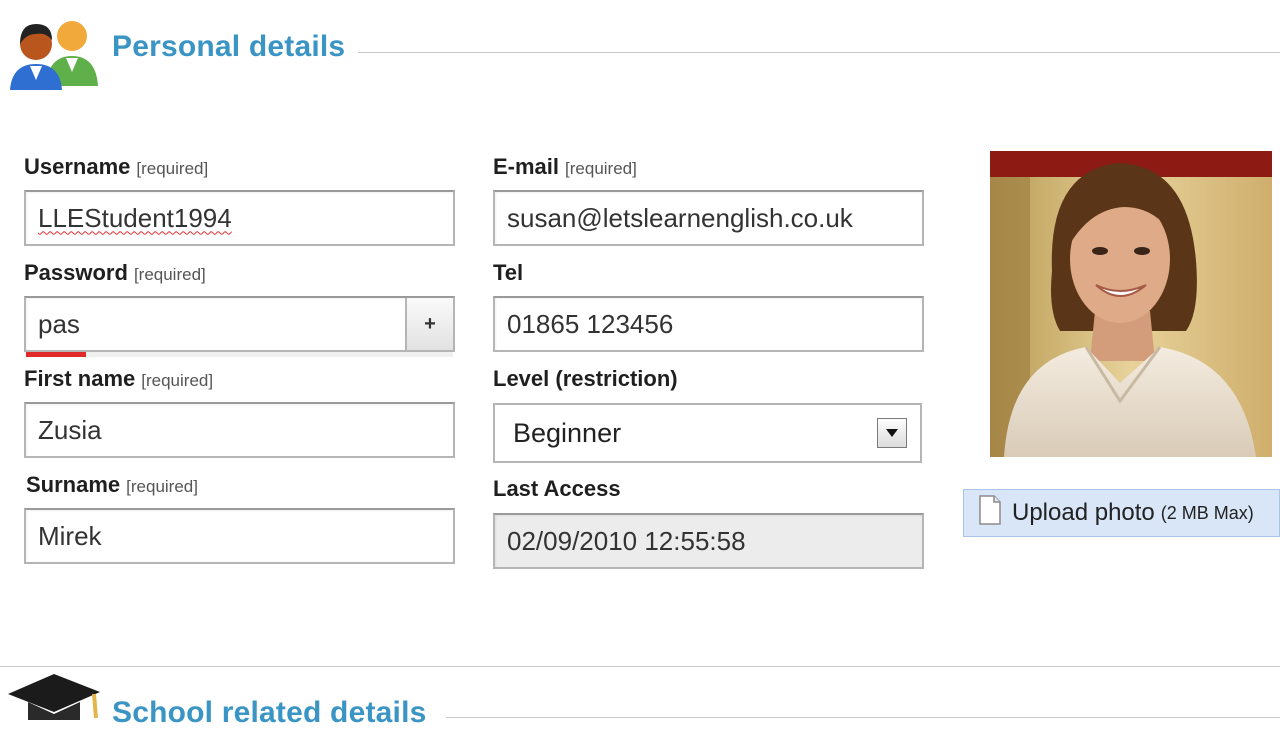  I want to click on first-name-label-text: First name, so click(80, 378).